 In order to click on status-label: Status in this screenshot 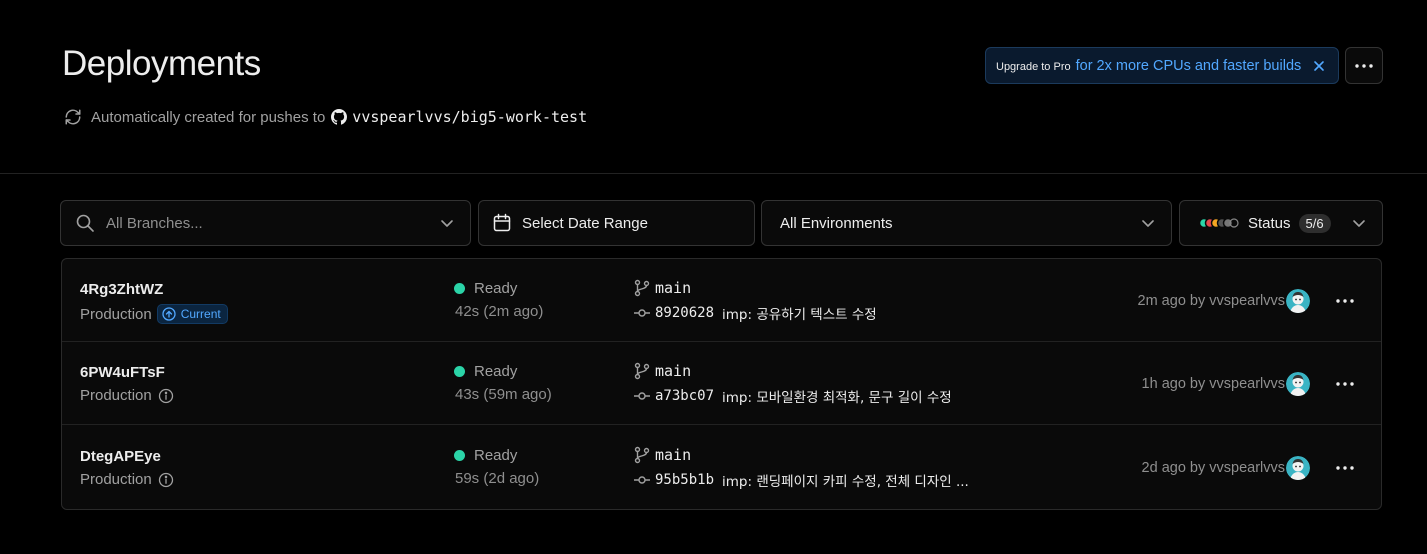, I will do `click(1269, 223)`.